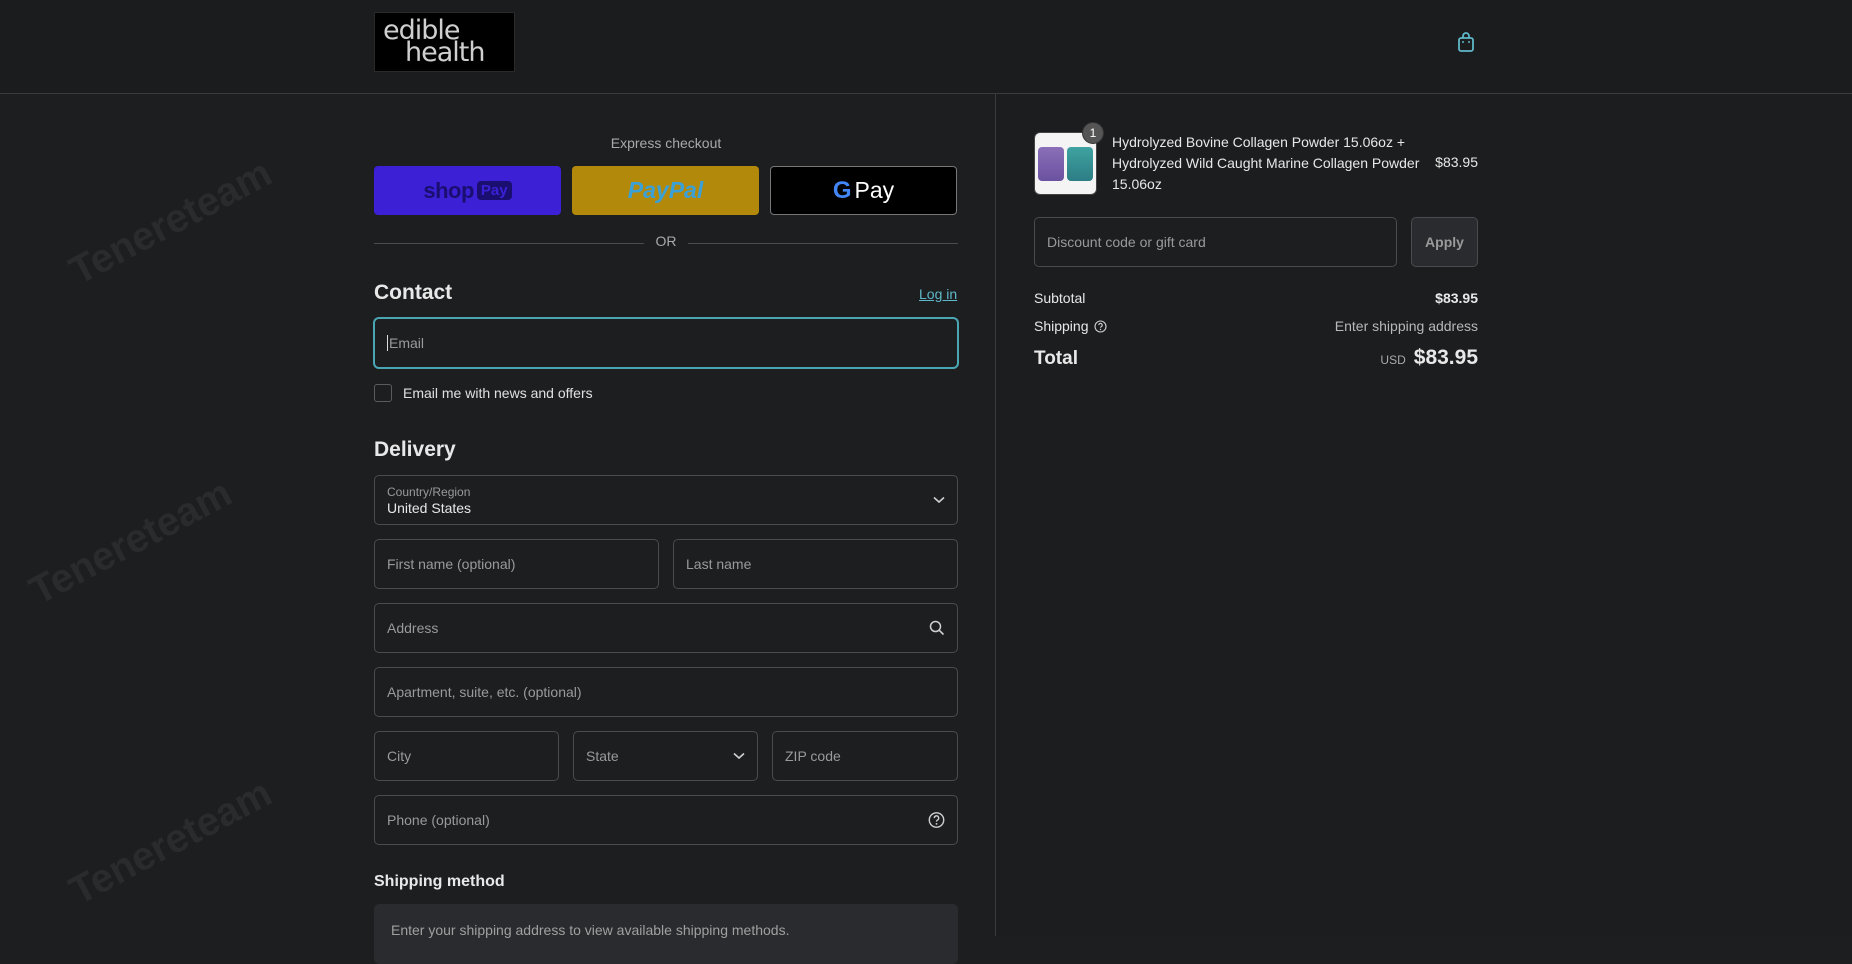 This screenshot has height=964, width=1852. What do you see at coordinates (937, 628) in the screenshot?
I see `search-icon` at bounding box center [937, 628].